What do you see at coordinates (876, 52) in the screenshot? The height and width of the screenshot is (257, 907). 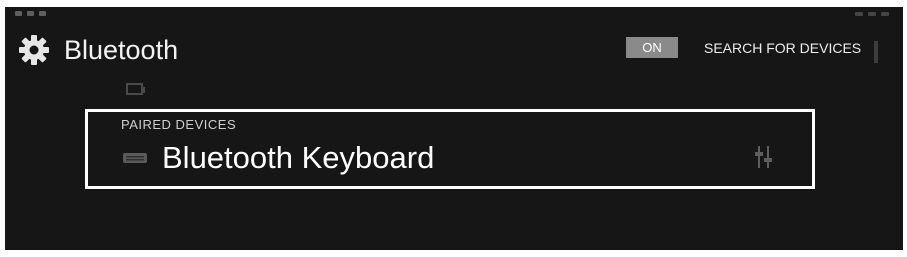 I see `overflow-menu-icon` at bounding box center [876, 52].